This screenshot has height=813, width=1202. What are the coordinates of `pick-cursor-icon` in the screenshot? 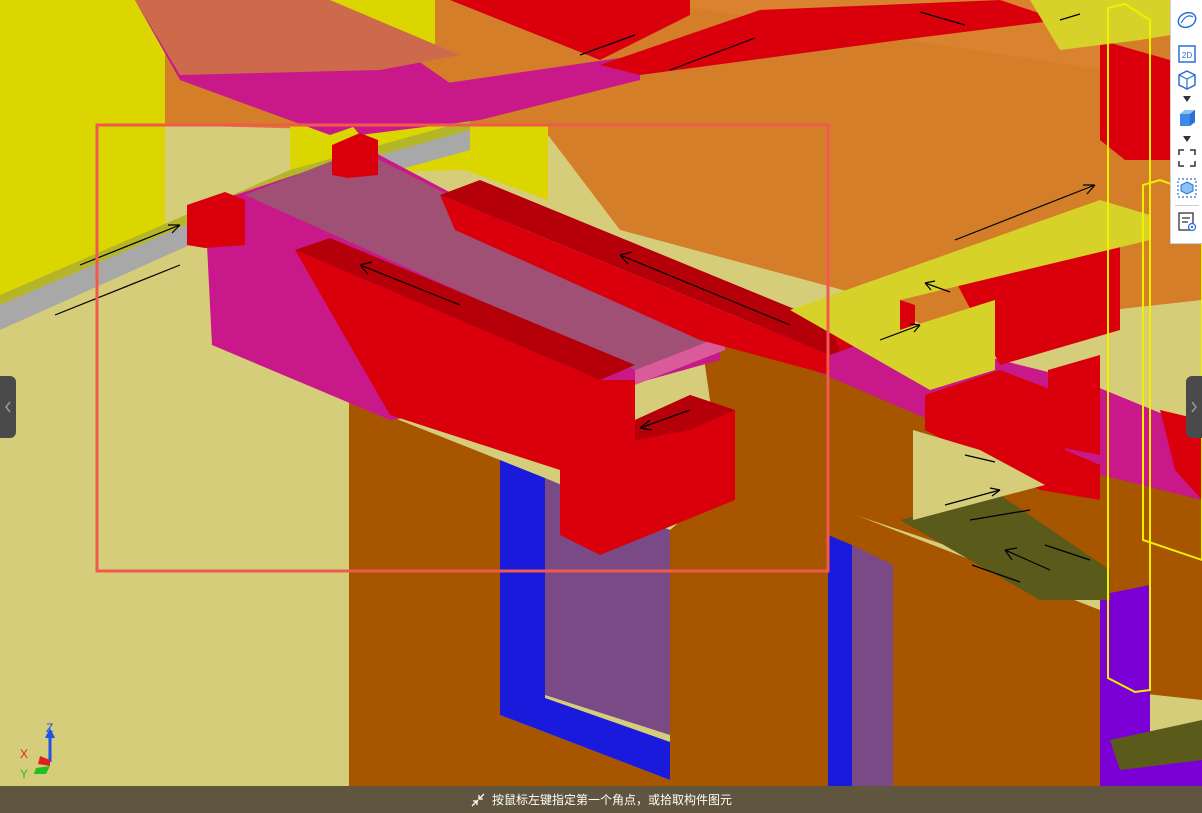 It's located at (478, 799).